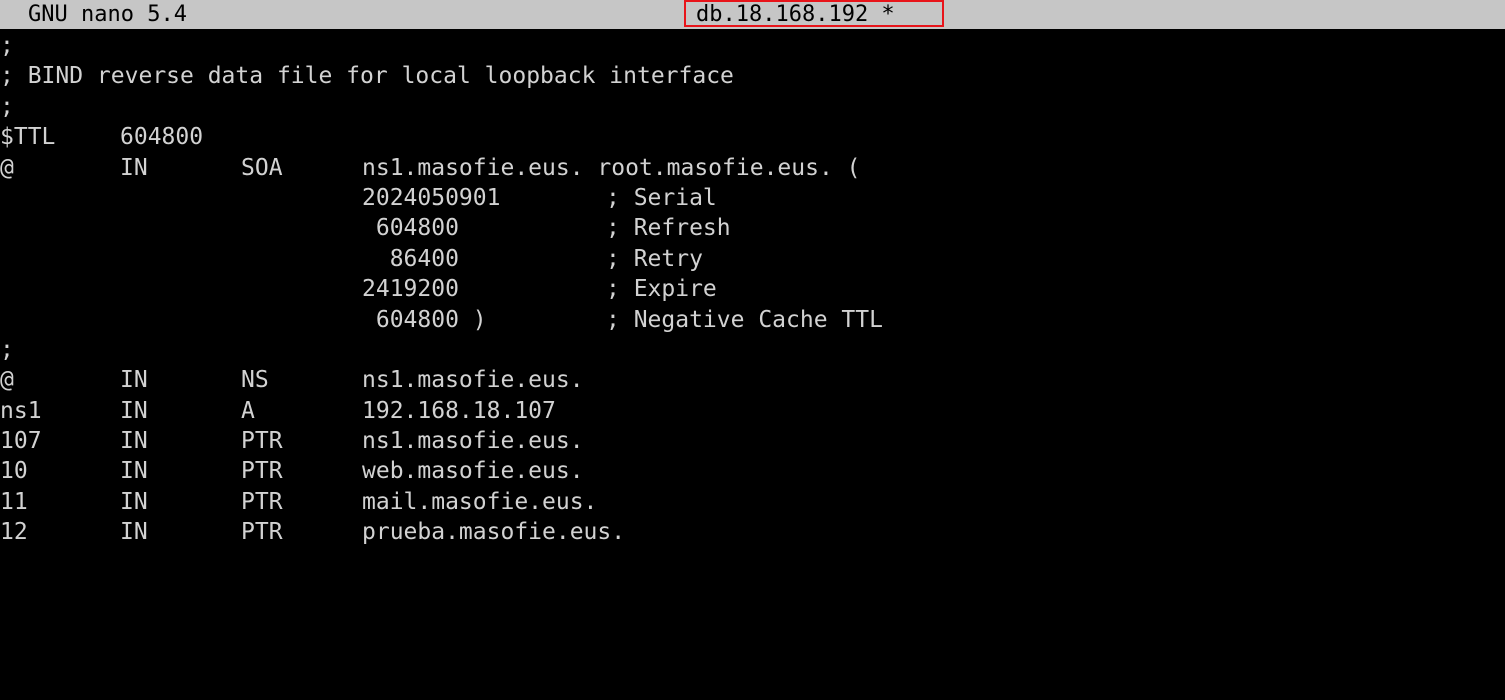 The width and height of the screenshot is (1505, 700). I want to click on code-line: 10 IN PTR web.masofie.eus., so click(752, 471).